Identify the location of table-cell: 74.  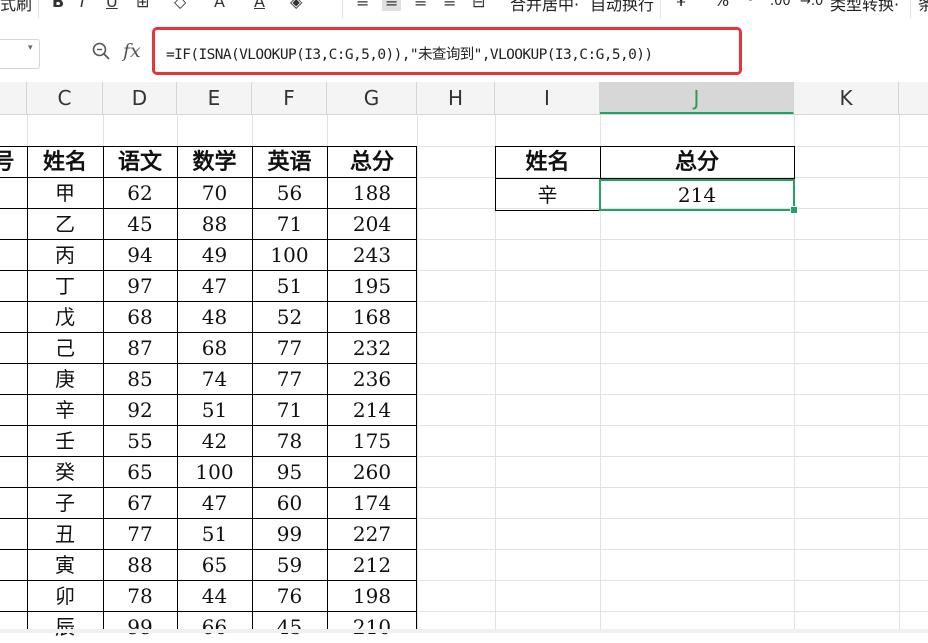
(214, 378).